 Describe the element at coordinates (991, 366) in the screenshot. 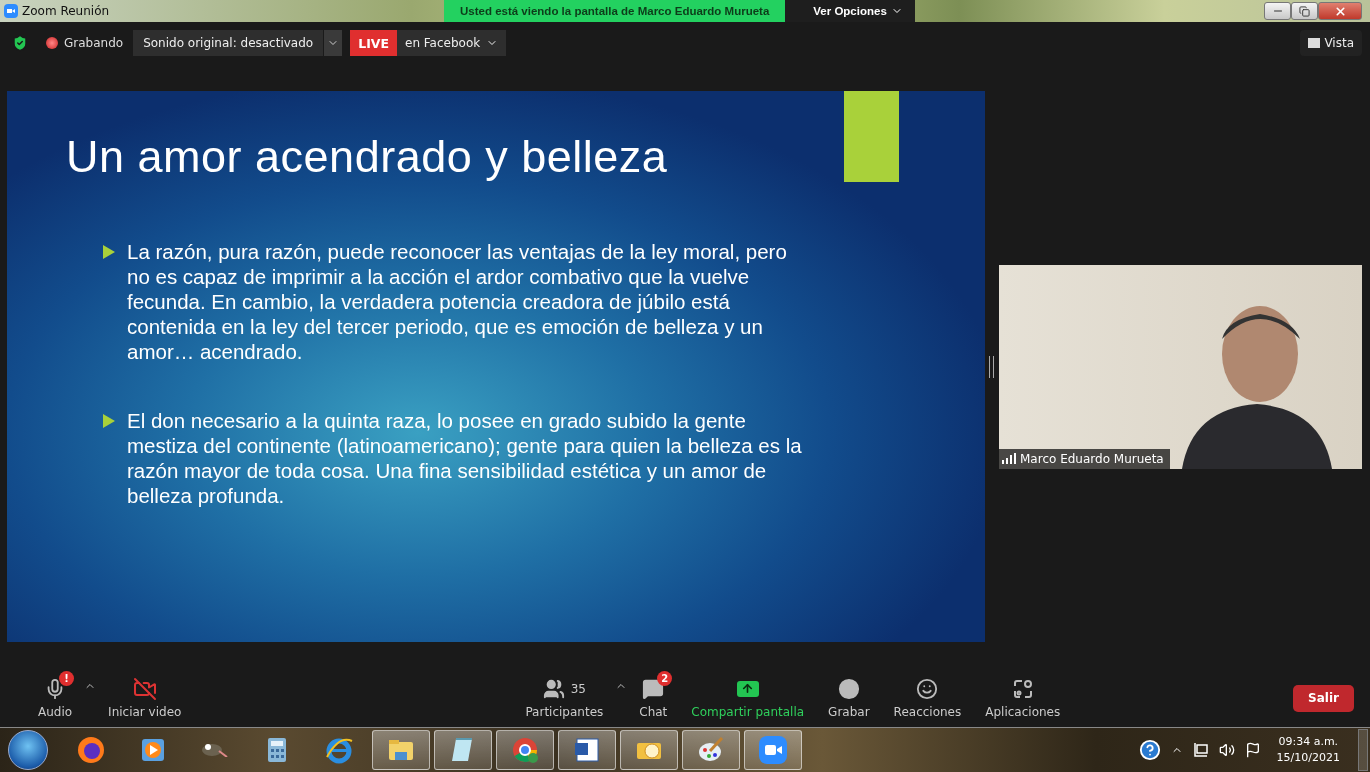

I see `resize-handle` at that location.